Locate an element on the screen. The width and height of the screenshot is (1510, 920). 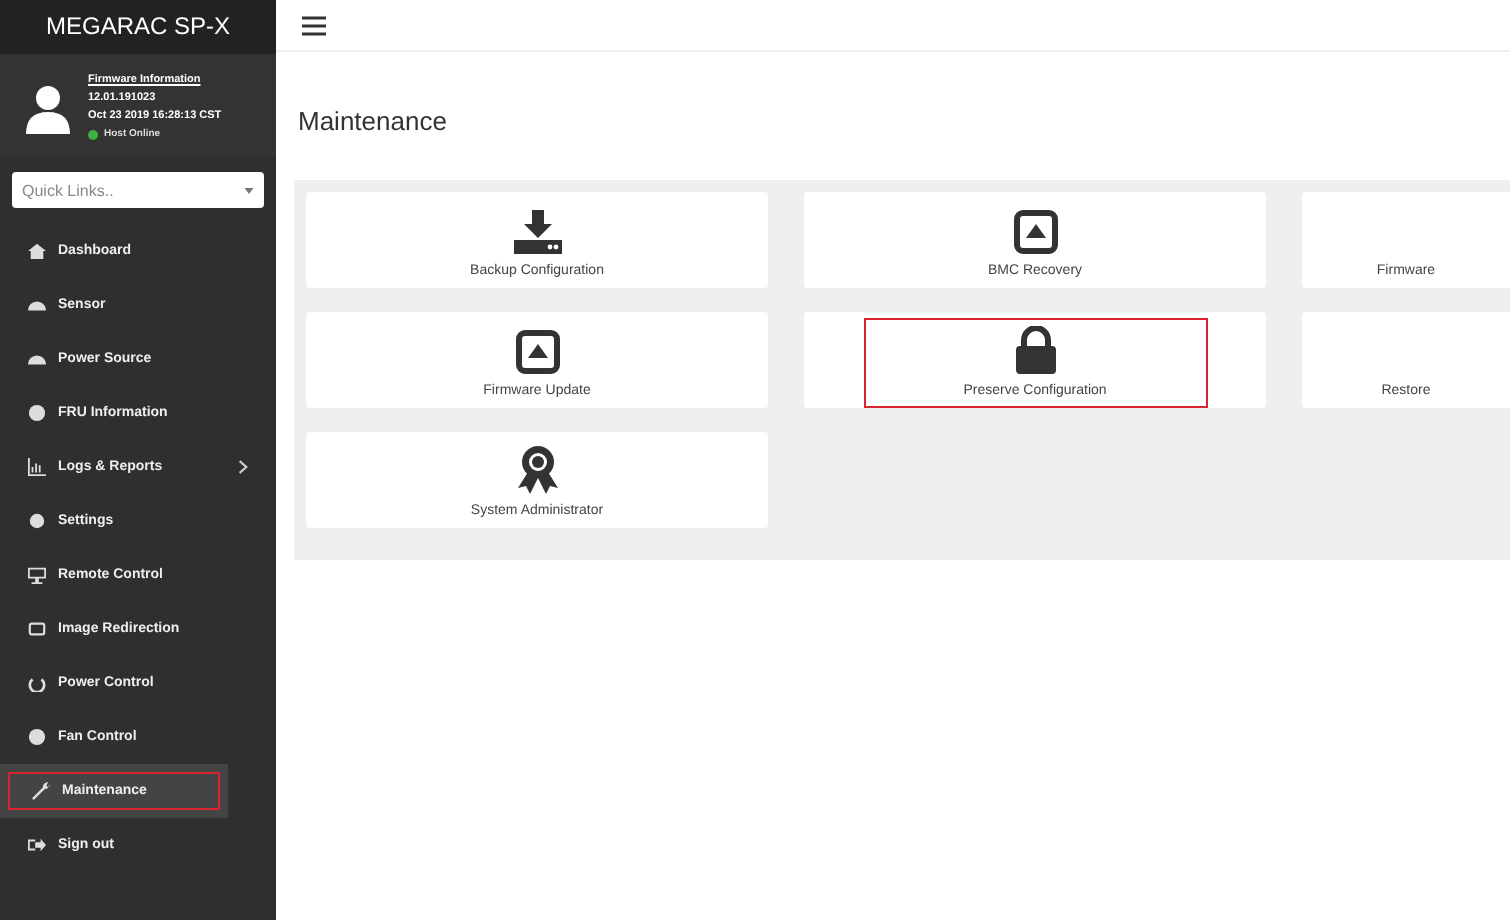
page-title: Maintenance is located at coordinates (373, 121).